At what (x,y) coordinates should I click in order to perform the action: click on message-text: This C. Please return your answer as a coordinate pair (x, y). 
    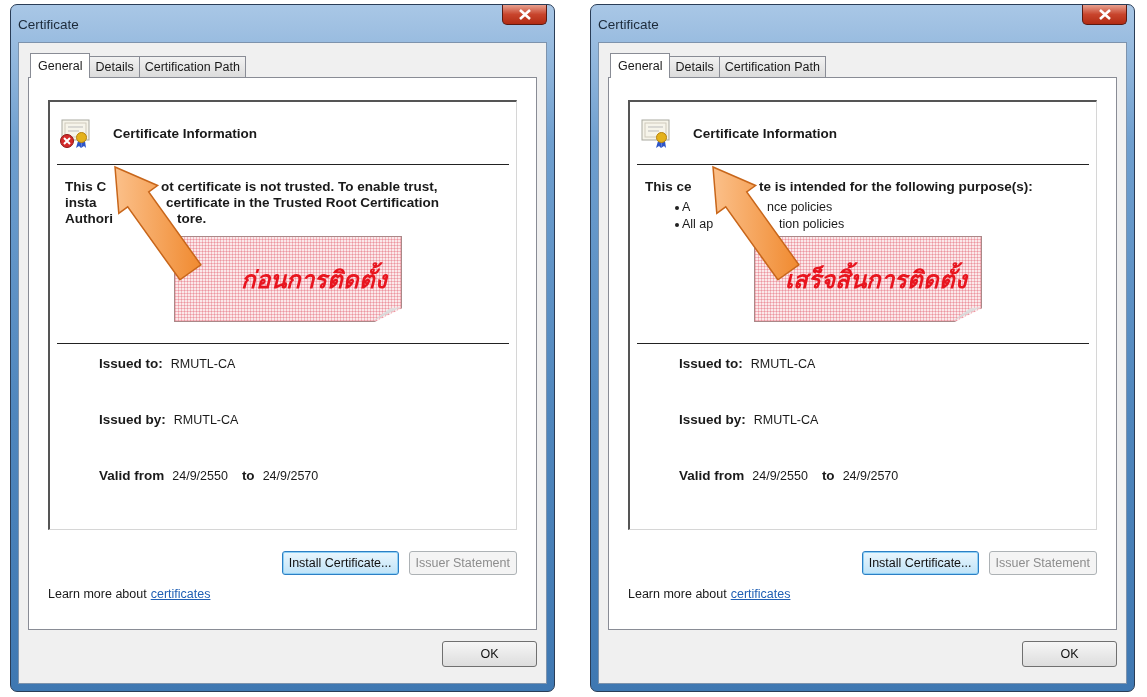
    Looking at the image, I should click on (86, 187).